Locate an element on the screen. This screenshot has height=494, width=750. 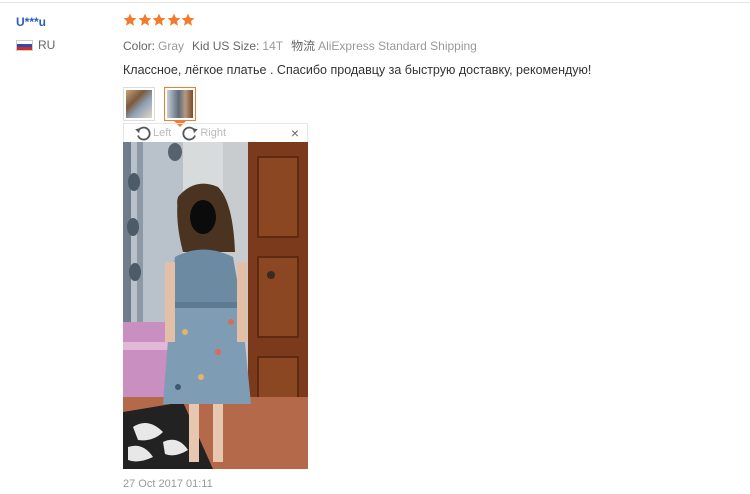
reviewer-country: RU is located at coordinates (35, 45).